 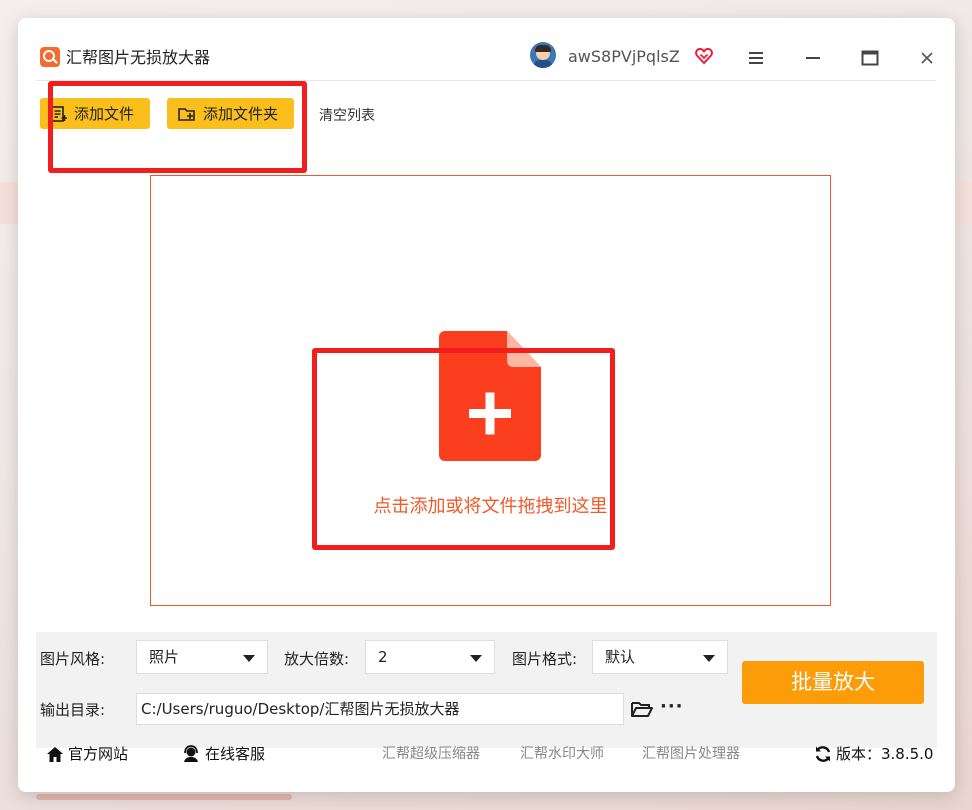 I want to click on file-plus-icon, so click(x=490, y=396).